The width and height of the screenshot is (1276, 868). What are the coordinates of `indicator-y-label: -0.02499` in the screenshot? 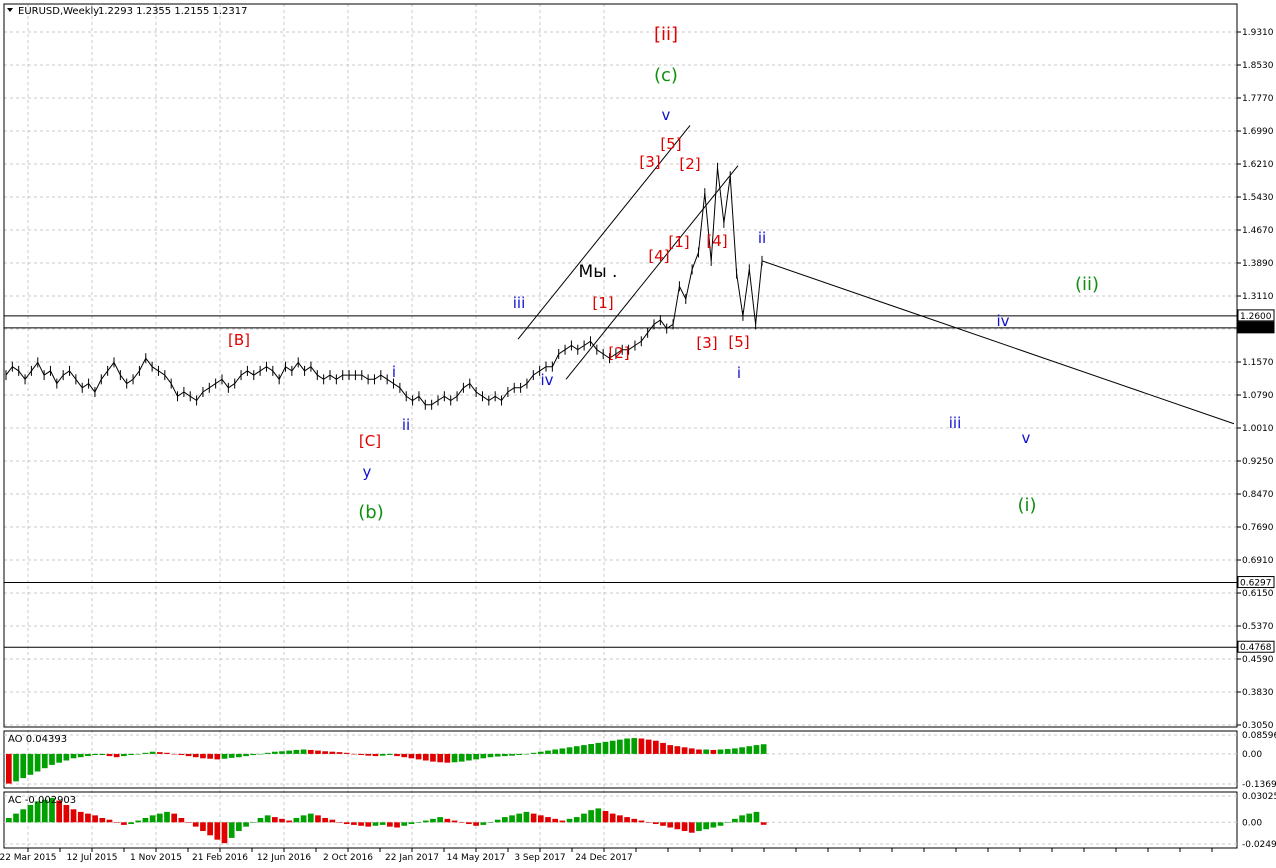 It's located at (1259, 845).